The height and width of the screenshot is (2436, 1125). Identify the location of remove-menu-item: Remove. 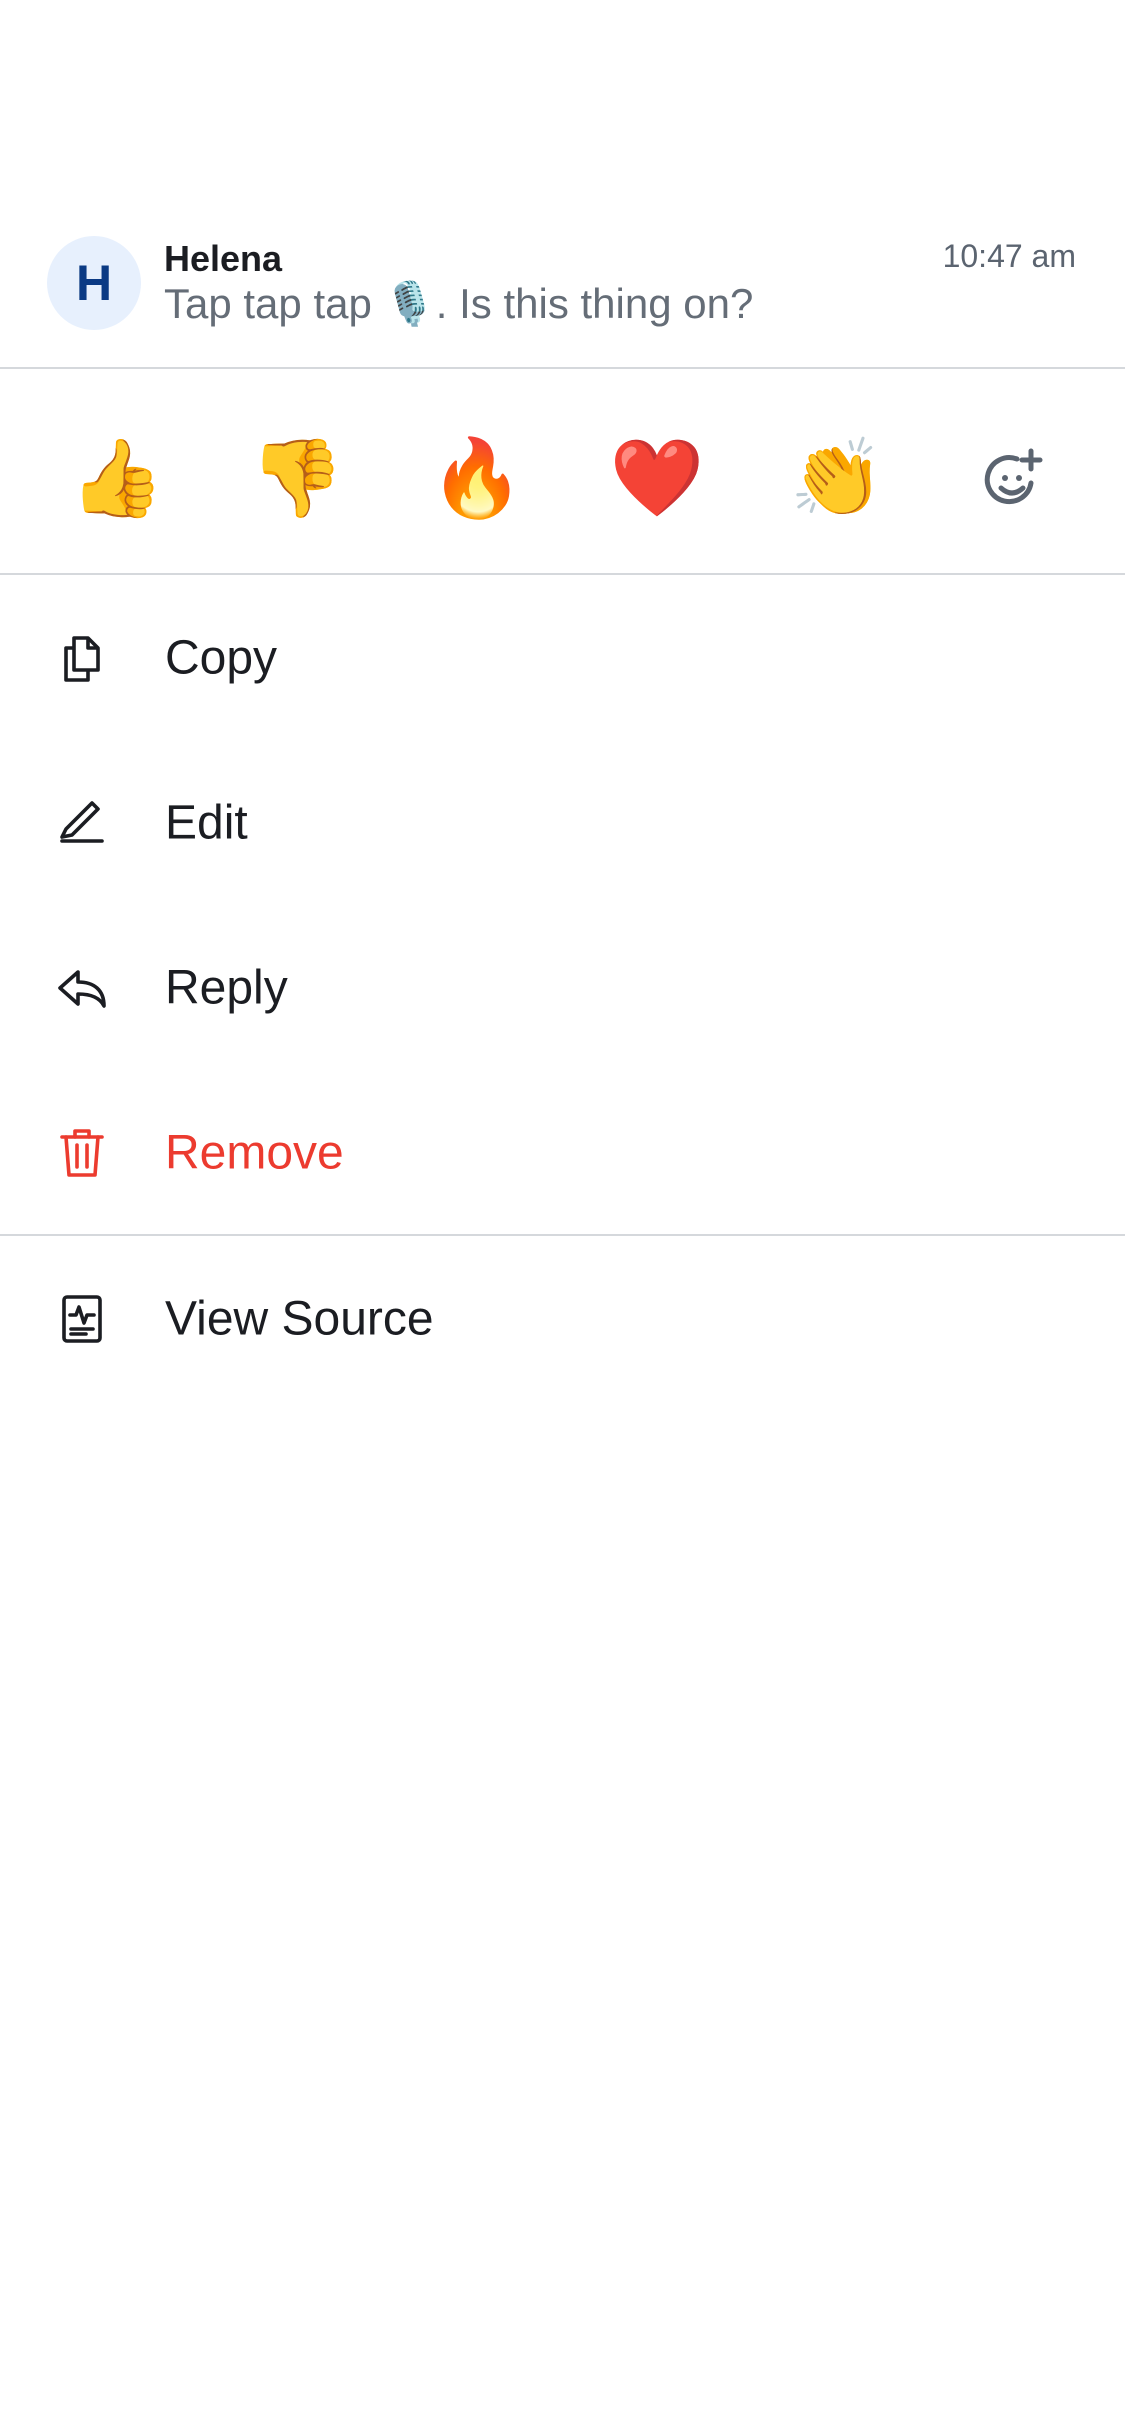
(562, 1152).